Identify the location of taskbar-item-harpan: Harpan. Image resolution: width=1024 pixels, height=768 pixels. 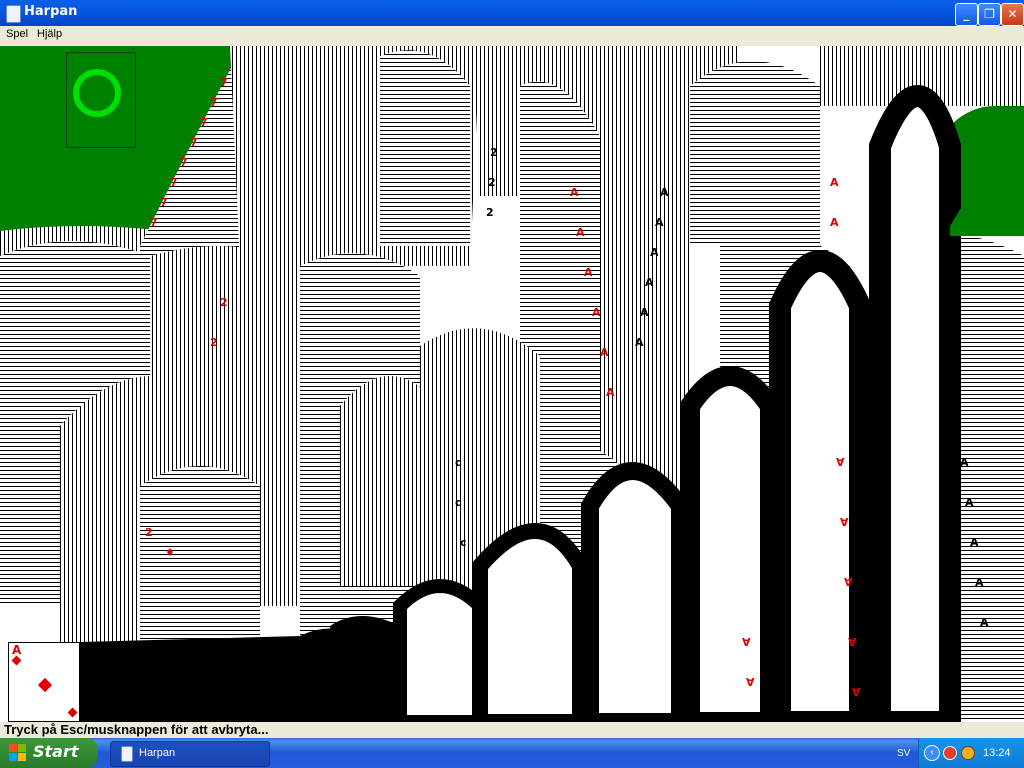
(190, 754).